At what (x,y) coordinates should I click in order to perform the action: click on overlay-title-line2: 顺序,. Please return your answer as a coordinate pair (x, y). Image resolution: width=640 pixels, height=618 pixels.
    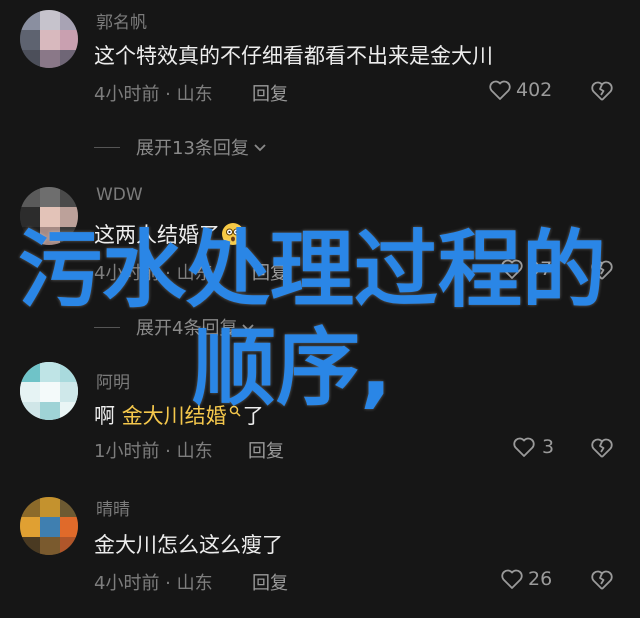
    Looking at the image, I should click on (292, 368).